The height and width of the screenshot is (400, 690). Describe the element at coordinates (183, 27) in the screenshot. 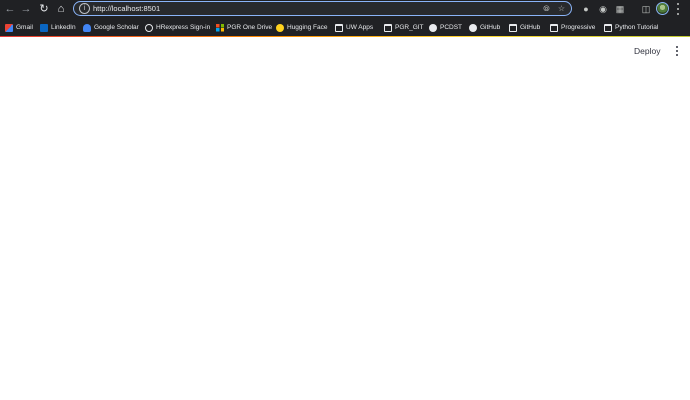

I see `bookmark-label: HRexpress Sign-in` at that location.